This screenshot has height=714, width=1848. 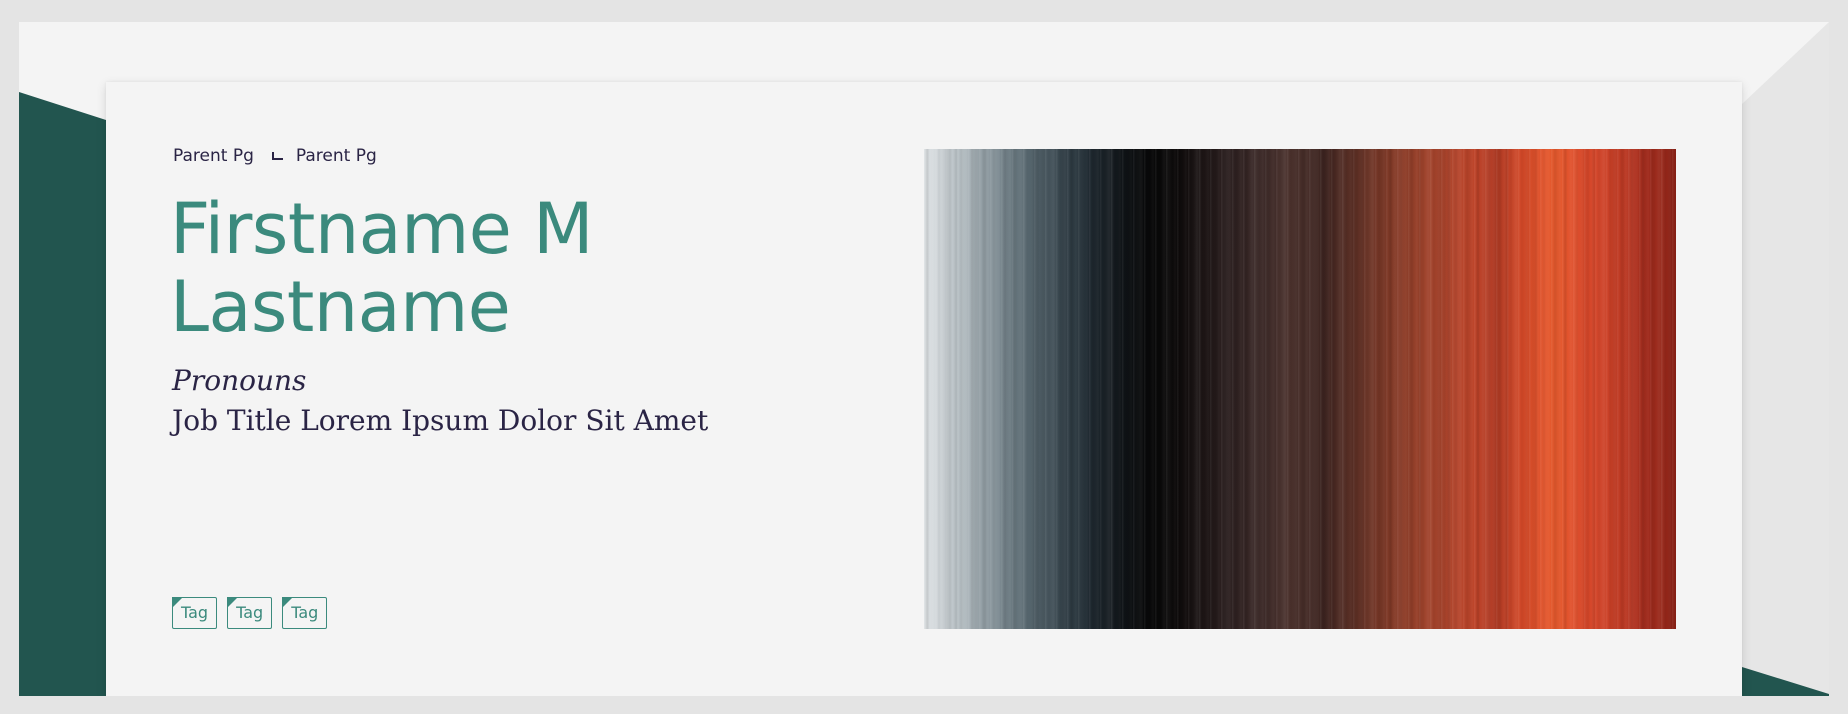 What do you see at coordinates (381, 229) in the screenshot?
I see `name-line-first: Firstname M` at bounding box center [381, 229].